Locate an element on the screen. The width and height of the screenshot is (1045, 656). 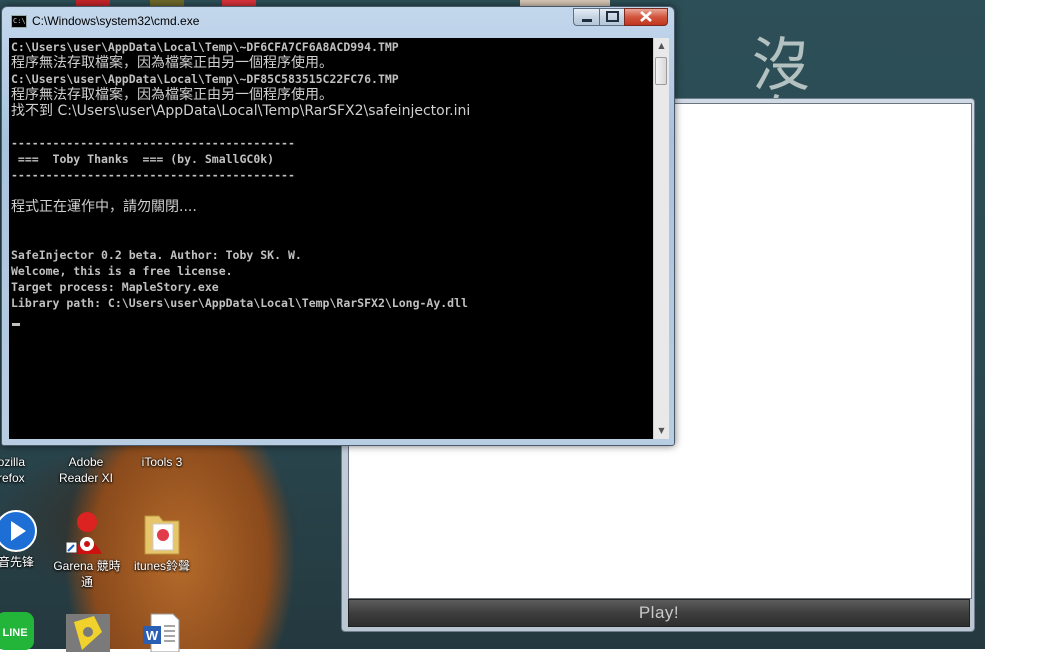
desktop-icon-itunes-folder: itunes鈴聲 is located at coordinates (162, 541).